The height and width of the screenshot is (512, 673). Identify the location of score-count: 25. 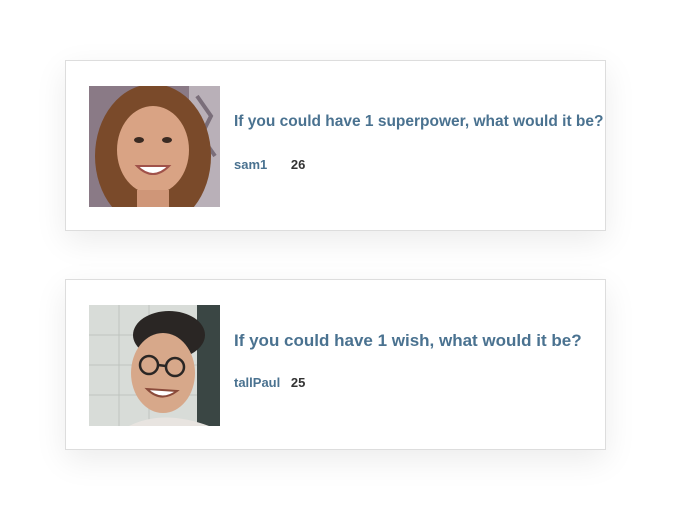
(298, 382).